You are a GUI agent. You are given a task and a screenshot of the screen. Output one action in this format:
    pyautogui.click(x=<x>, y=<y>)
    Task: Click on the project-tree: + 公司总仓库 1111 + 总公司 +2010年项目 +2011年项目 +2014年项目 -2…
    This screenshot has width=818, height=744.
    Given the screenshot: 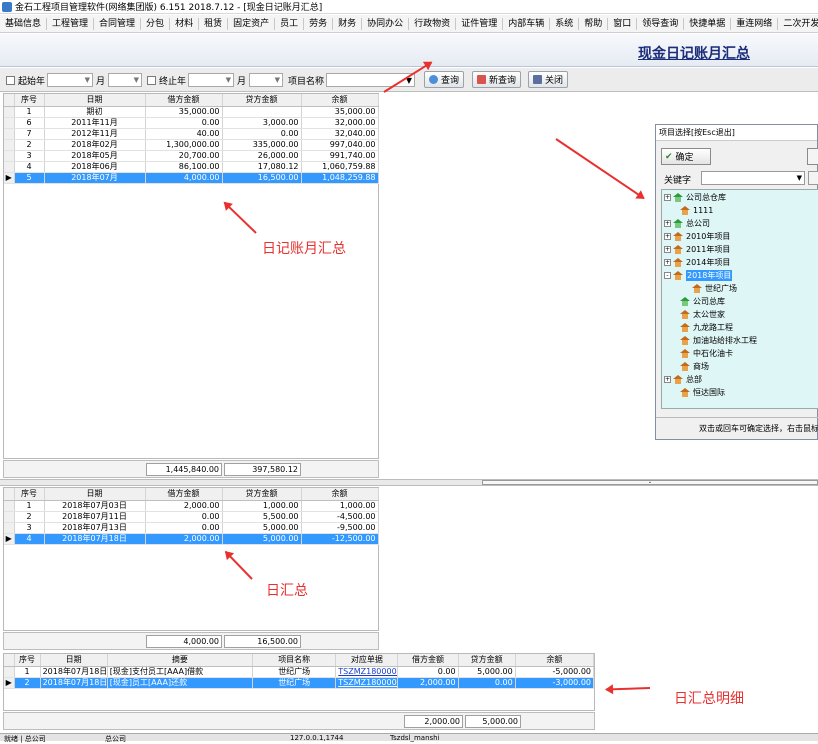 What is the action you would take?
    pyautogui.click(x=739, y=299)
    